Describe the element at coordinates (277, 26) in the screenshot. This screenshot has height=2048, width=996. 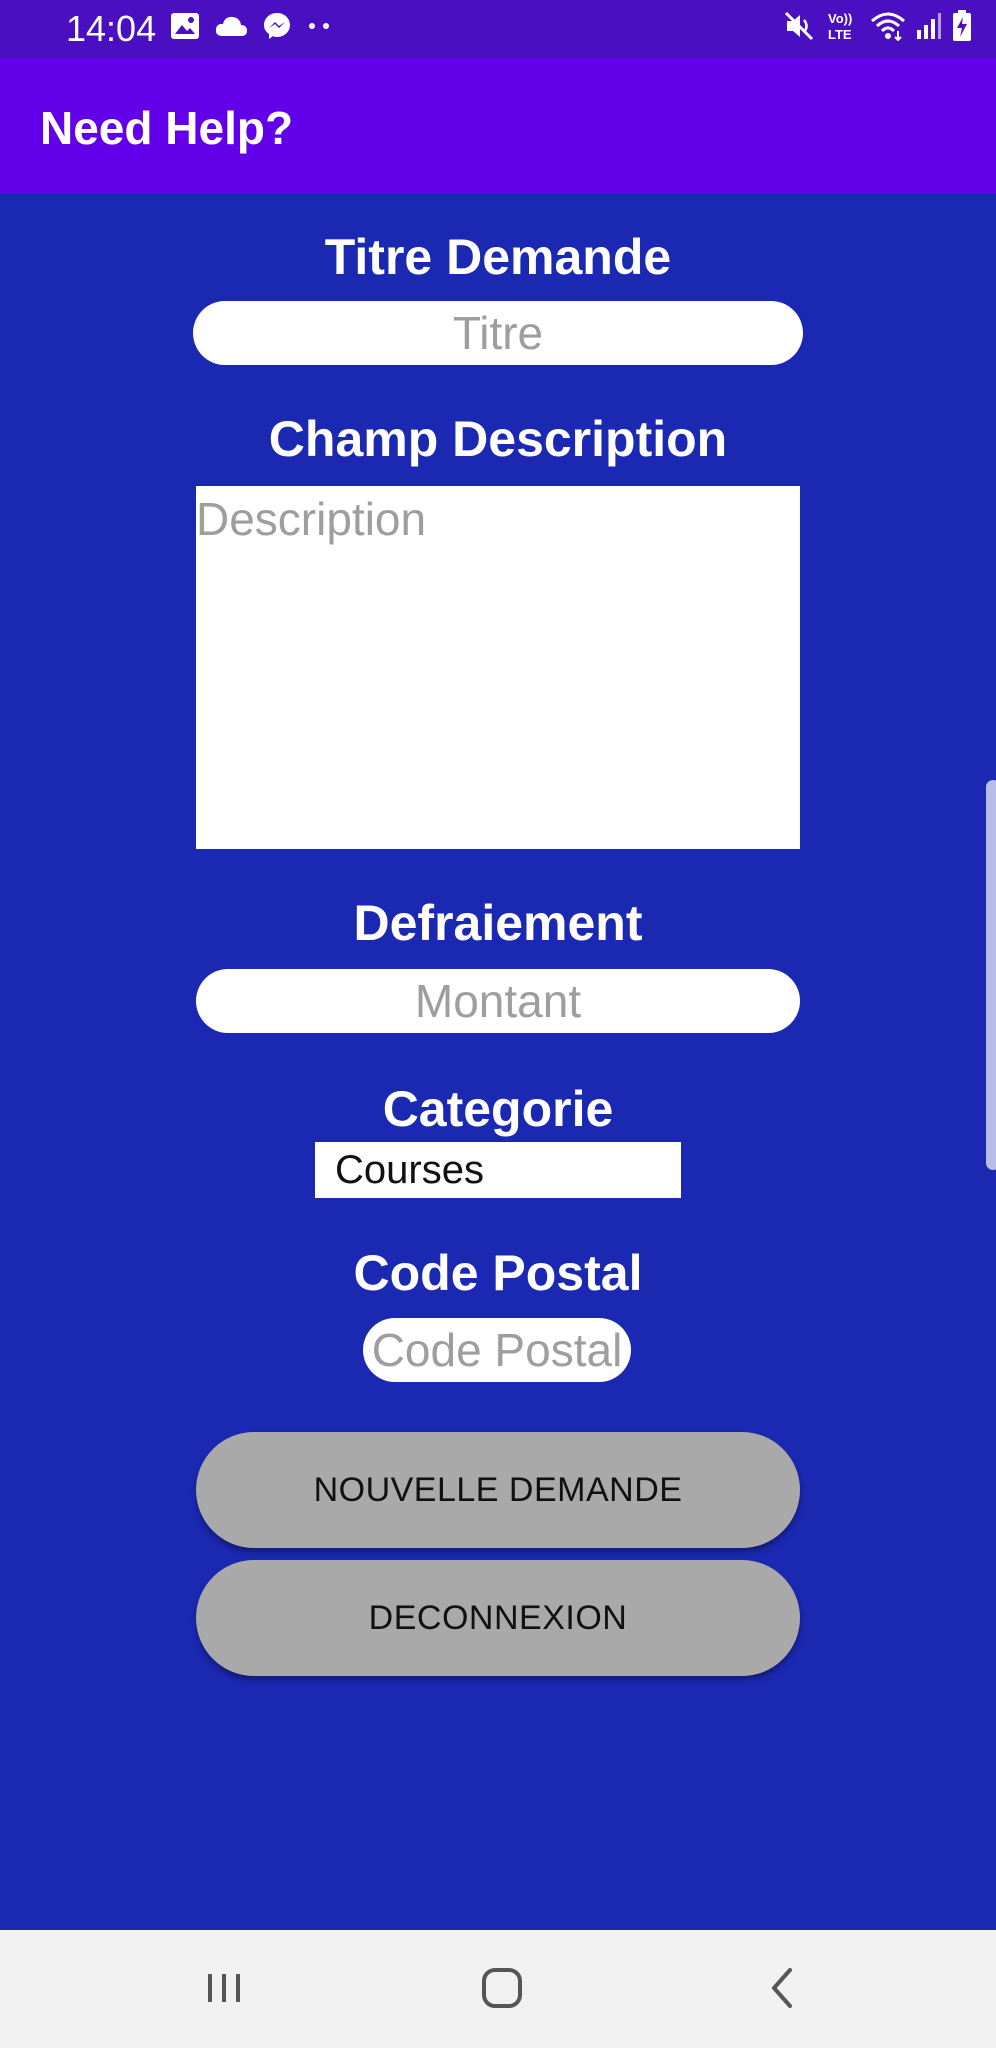
I see `messenger-icon` at that location.